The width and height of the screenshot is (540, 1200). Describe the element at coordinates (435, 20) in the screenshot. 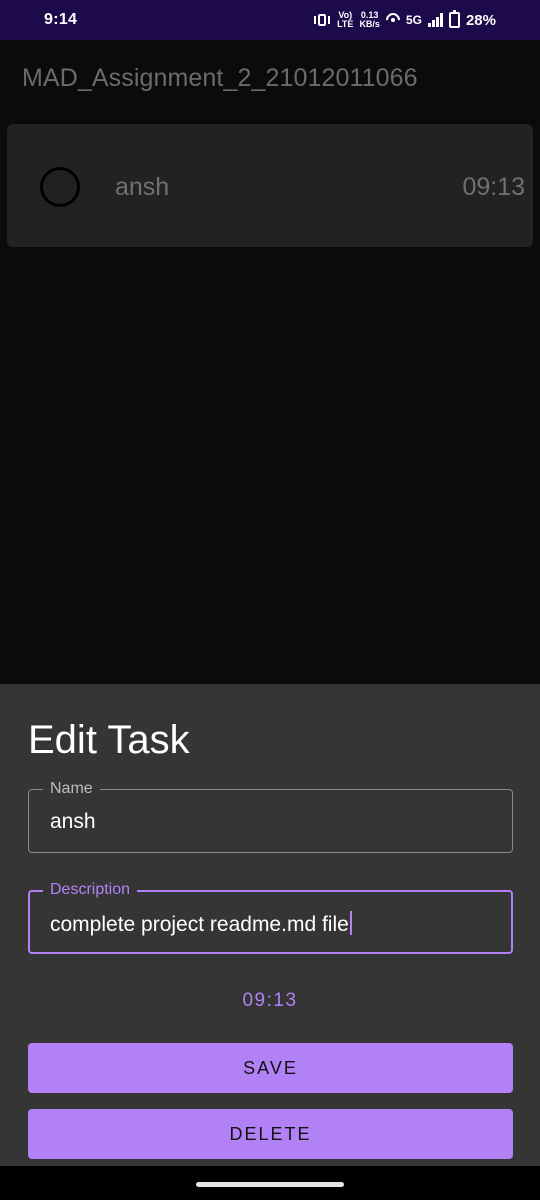

I see `signal-icon` at that location.